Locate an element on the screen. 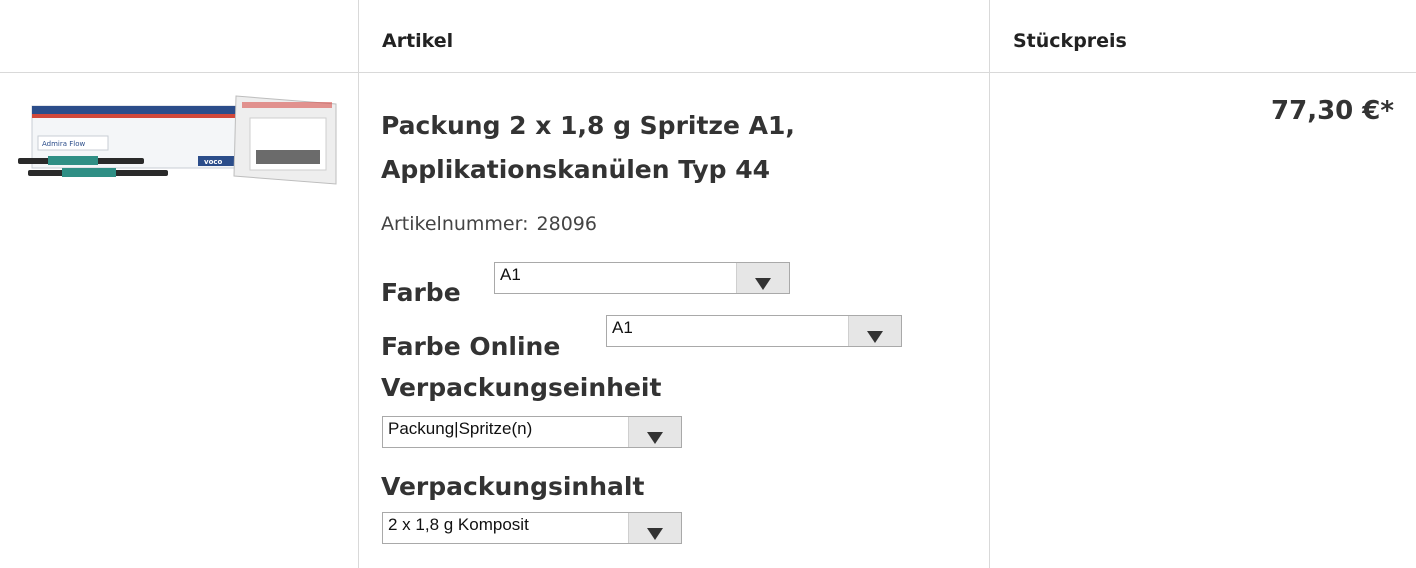  verpackungsinhalt-label: Verpackungsinhalt is located at coordinates (513, 486).